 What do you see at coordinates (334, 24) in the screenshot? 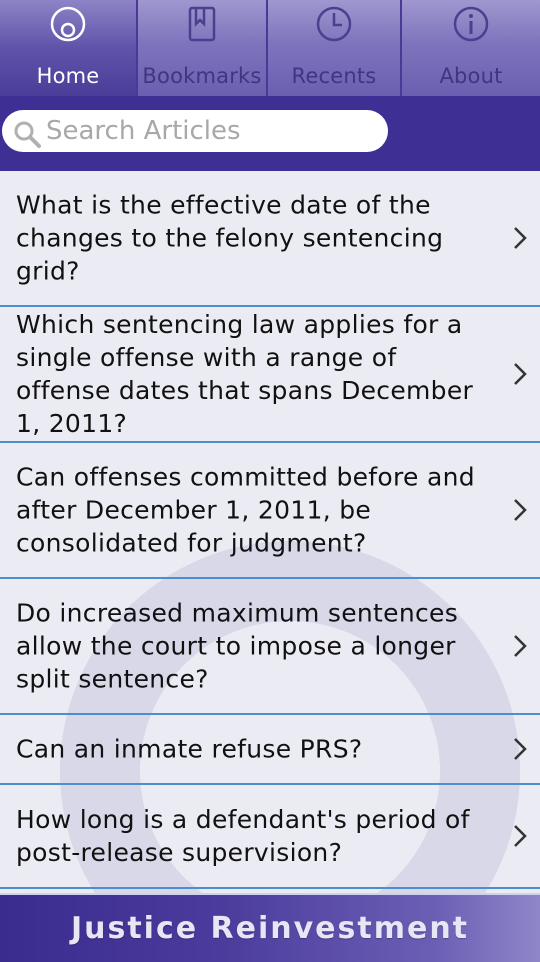
I see `clock-icon` at bounding box center [334, 24].